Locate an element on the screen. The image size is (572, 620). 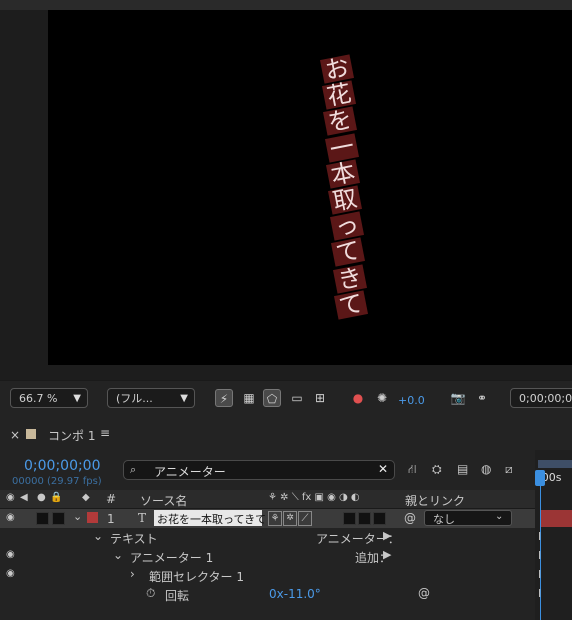
region-of-interest-icon: ▭ is located at coordinates (297, 398).